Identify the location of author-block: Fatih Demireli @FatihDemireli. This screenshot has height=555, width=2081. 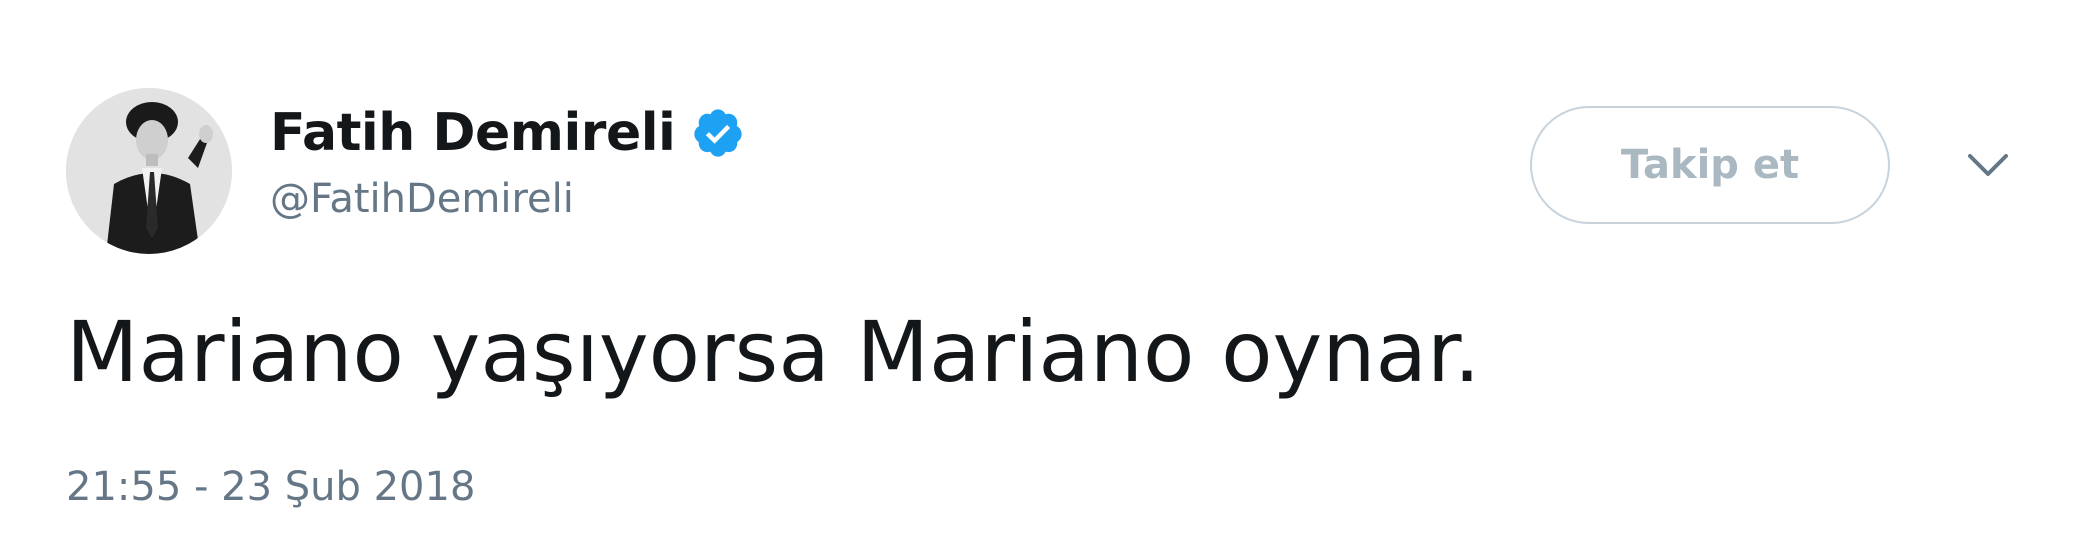
(507, 160).